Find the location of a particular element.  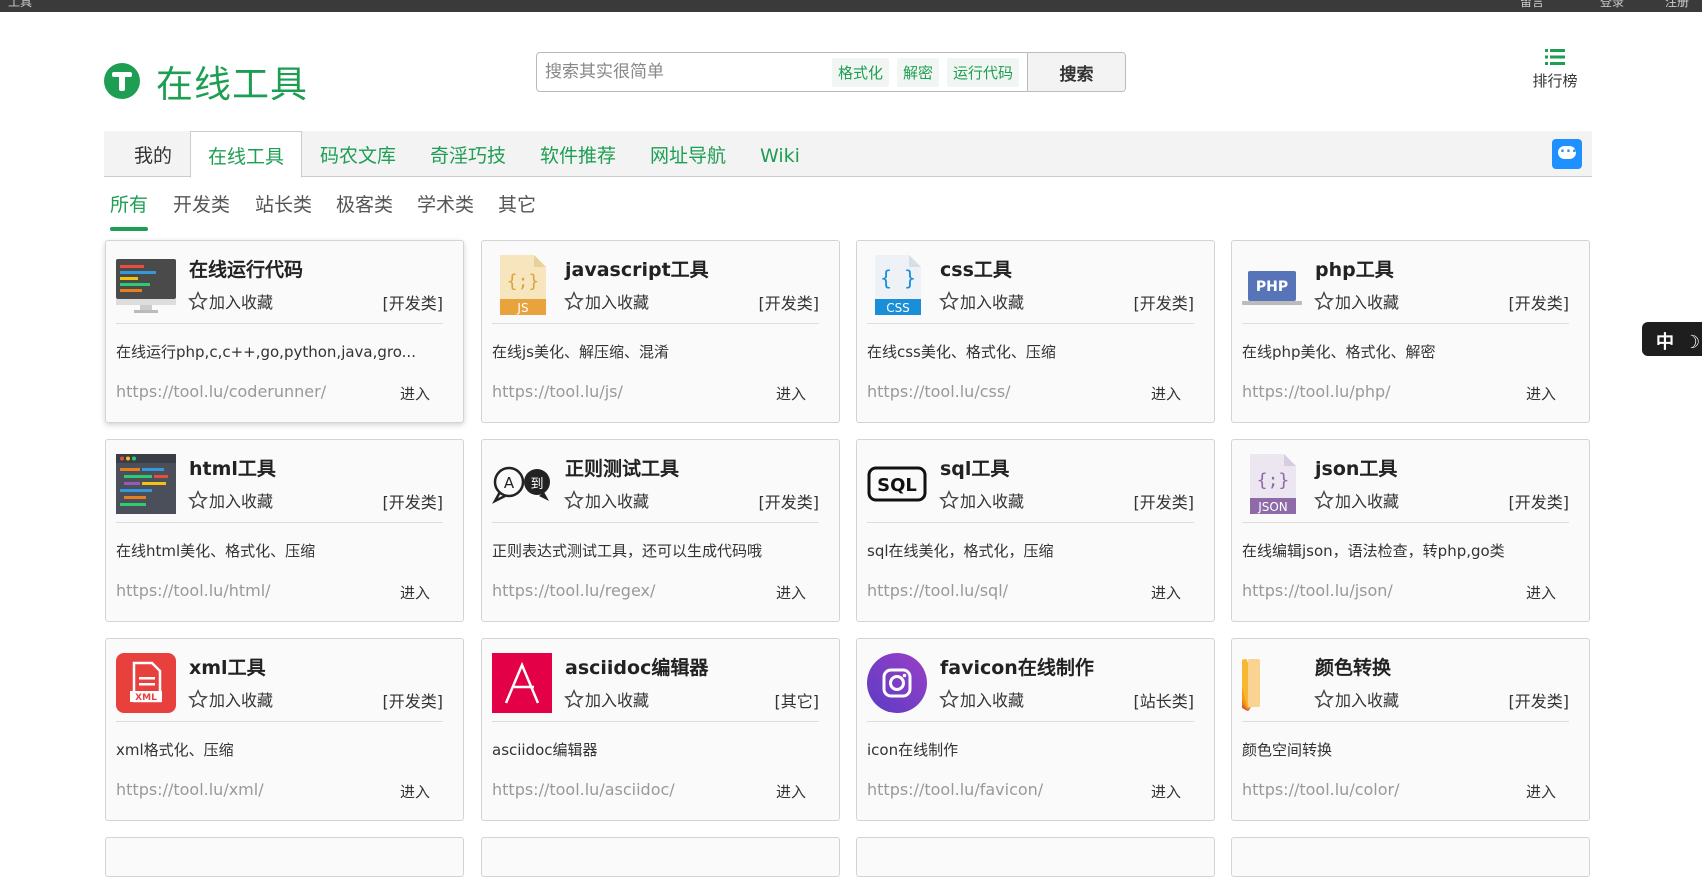

search-tag-format: 格式化 is located at coordinates (860, 72).